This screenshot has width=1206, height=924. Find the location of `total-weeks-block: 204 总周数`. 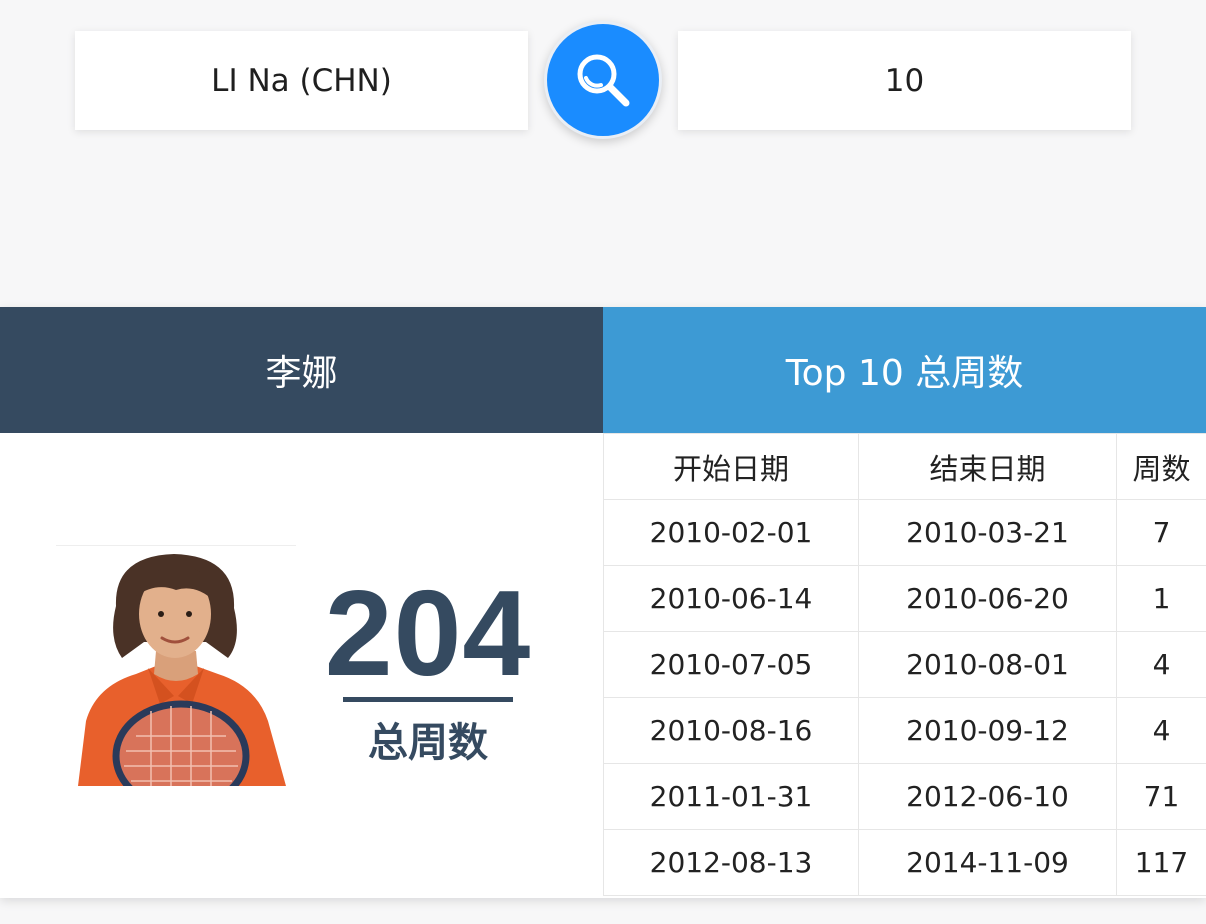

total-weeks-block: 204 总周数 is located at coordinates (428, 666).